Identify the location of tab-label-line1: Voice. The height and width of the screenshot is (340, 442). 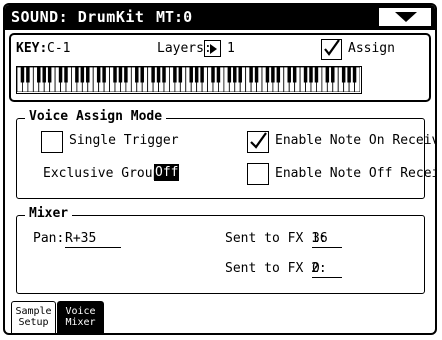
(80, 311).